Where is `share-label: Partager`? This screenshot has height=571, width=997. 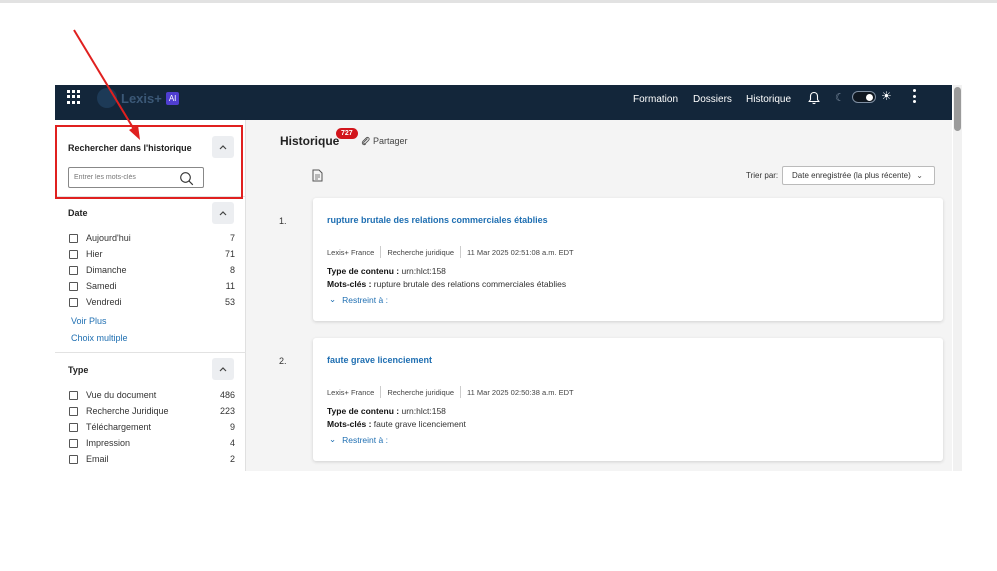 share-label: Partager is located at coordinates (390, 141).